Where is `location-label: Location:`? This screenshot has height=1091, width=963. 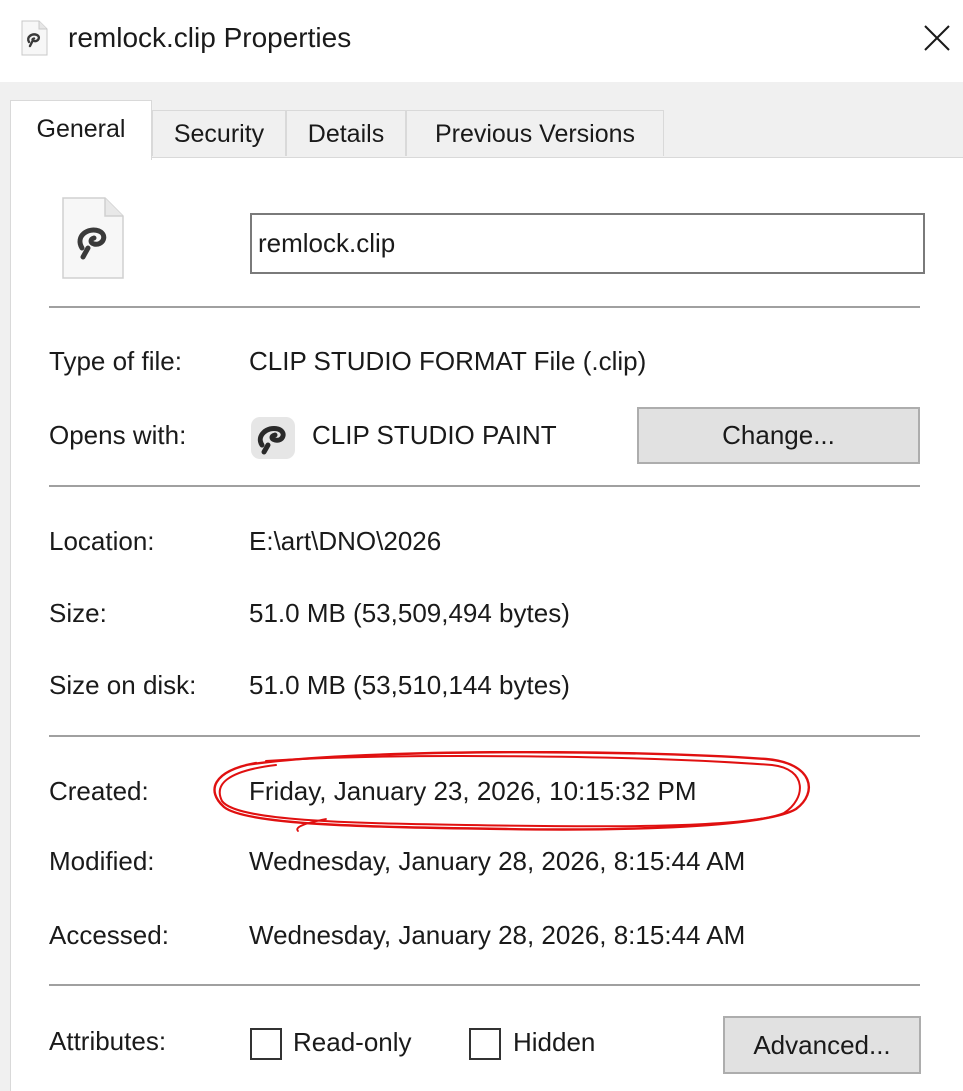
location-label: Location: is located at coordinates (102, 541).